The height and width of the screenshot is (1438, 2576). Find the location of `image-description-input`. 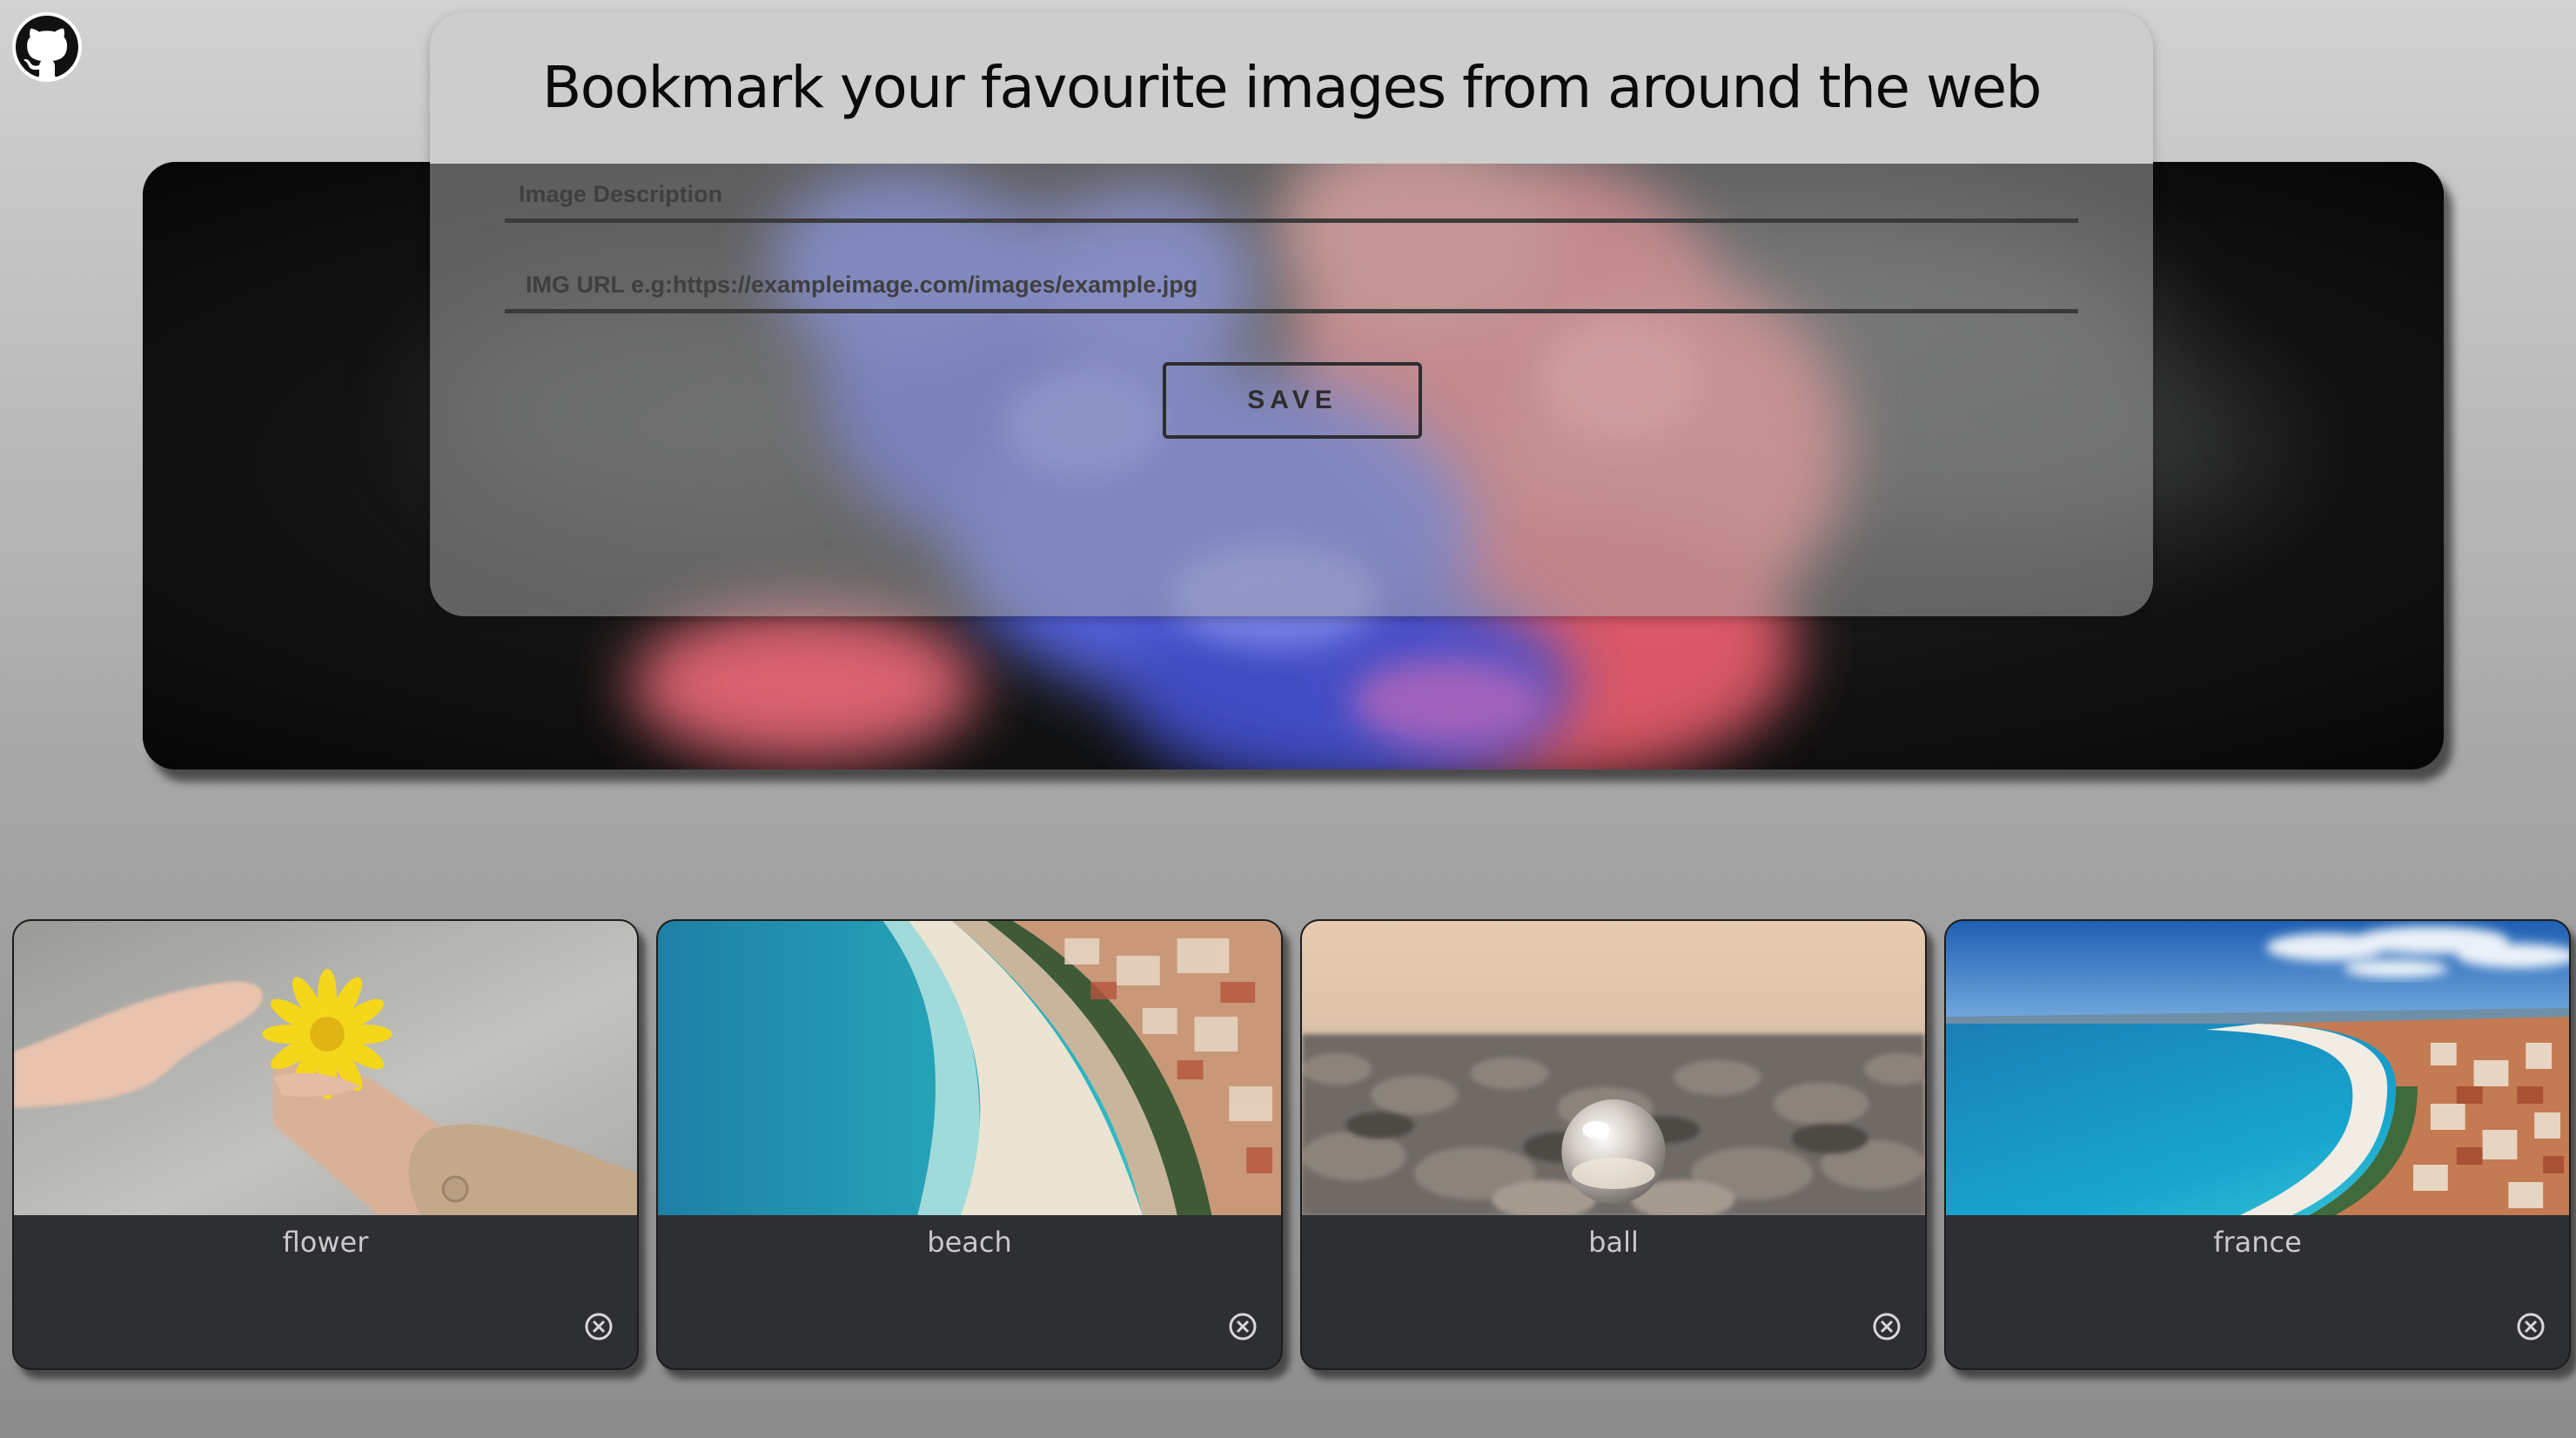

image-description-input is located at coordinates (1291, 197).